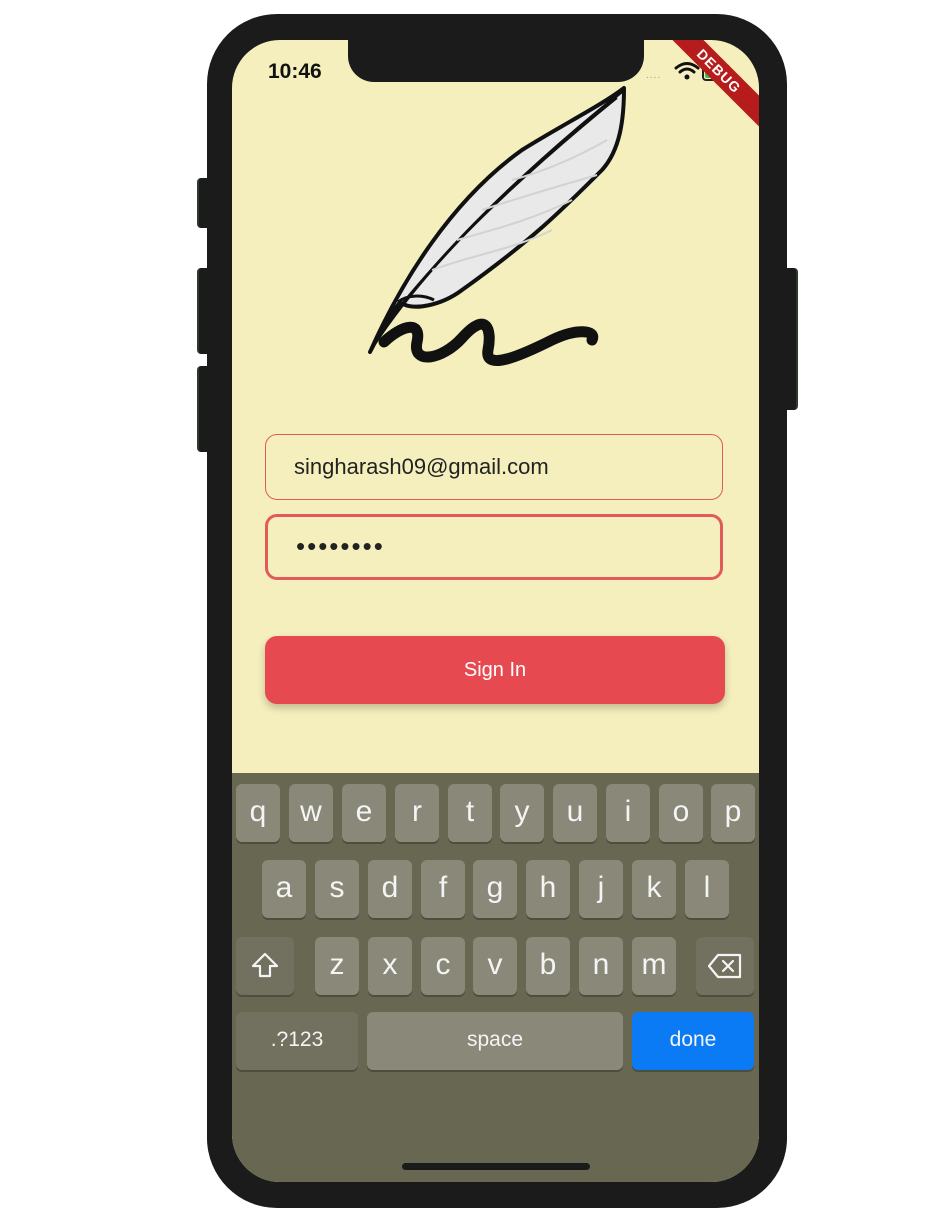  I want to click on backspace-icon, so click(724, 966).